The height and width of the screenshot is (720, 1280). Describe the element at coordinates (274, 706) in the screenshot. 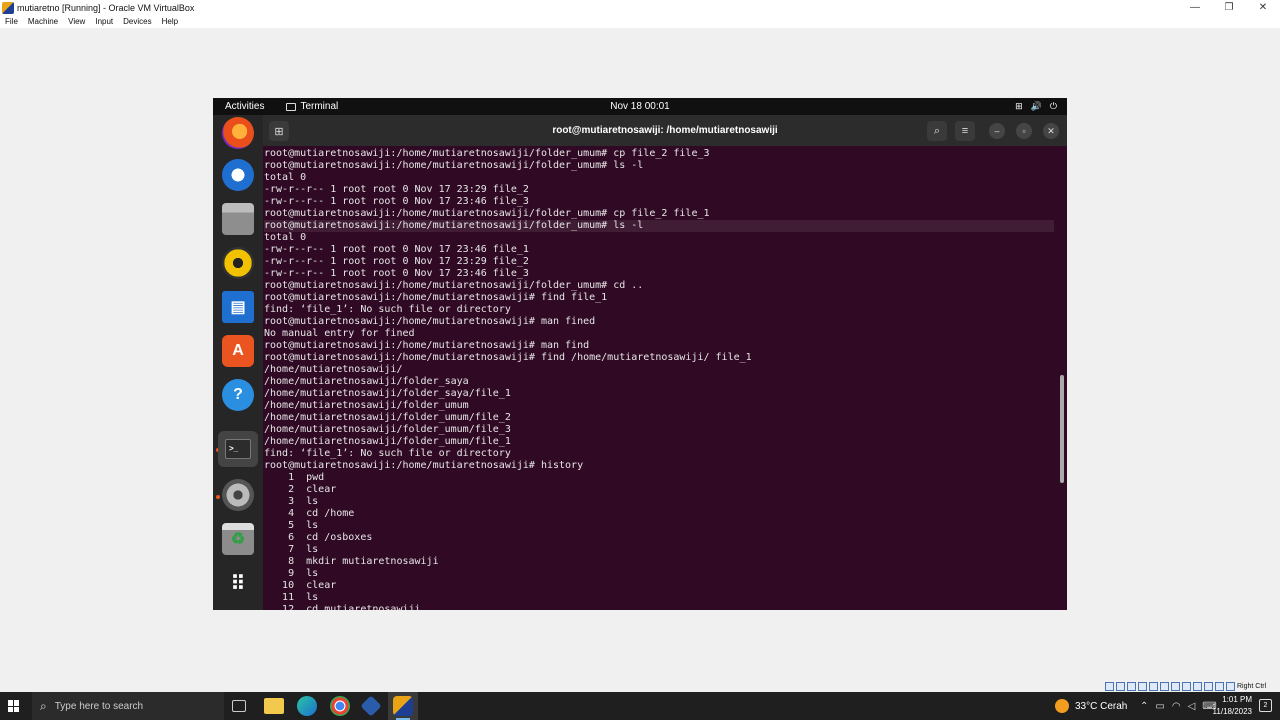

I see `file-explorer-icon` at that location.